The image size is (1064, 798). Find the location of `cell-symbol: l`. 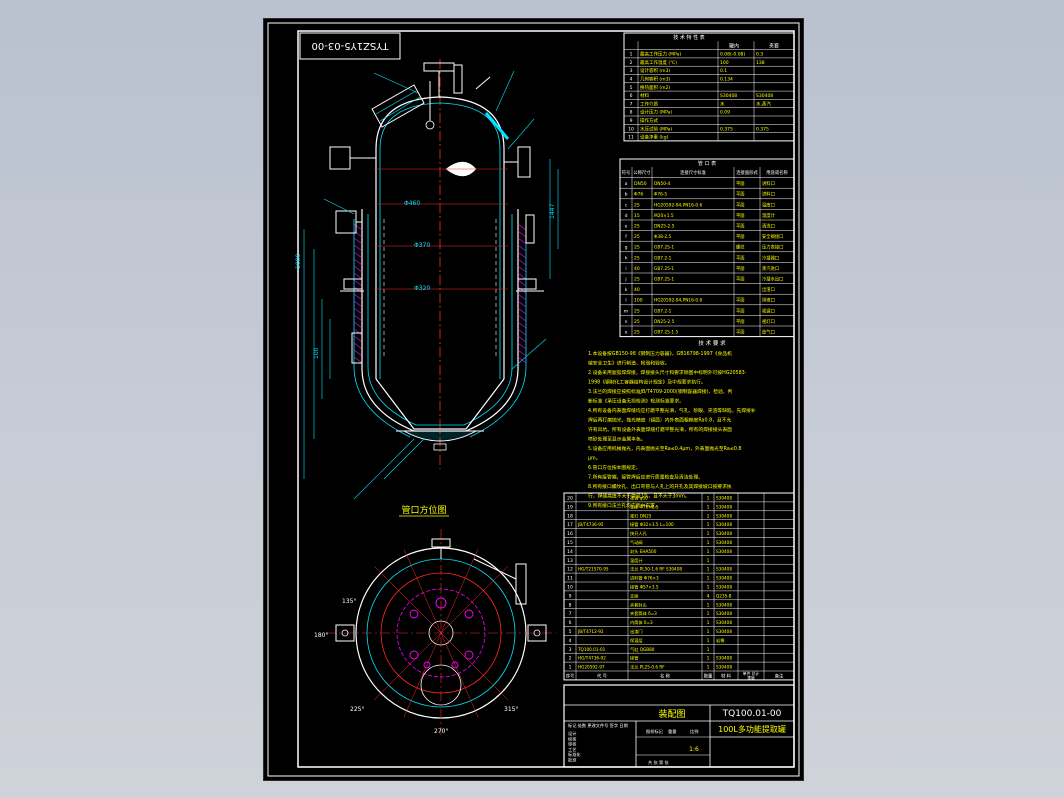

cell-symbol: l is located at coordinates (625, 301).